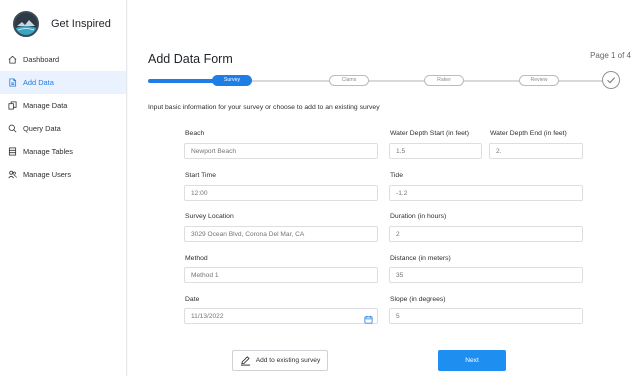 This screenshot has width=640, height=376. Describe the element at coordinates (444, 80) in the screenshot. I see `step-raker: Raker` at that location.